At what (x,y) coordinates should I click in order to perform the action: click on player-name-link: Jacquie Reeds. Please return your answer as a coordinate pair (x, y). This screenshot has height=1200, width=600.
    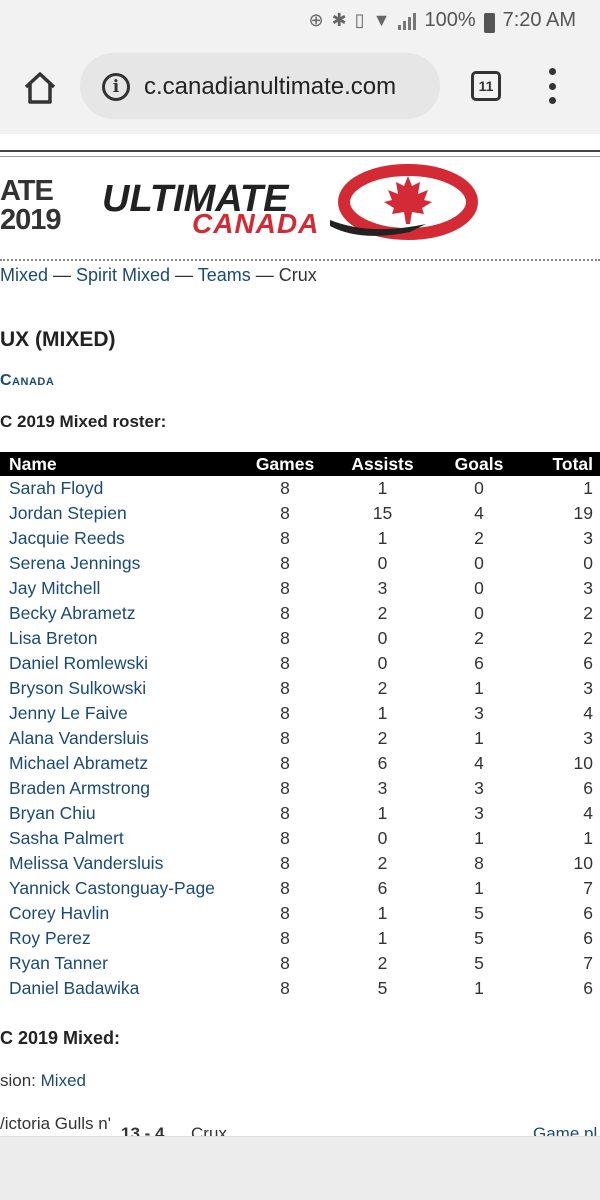
    Looking at the image, I should click on (120, 538).